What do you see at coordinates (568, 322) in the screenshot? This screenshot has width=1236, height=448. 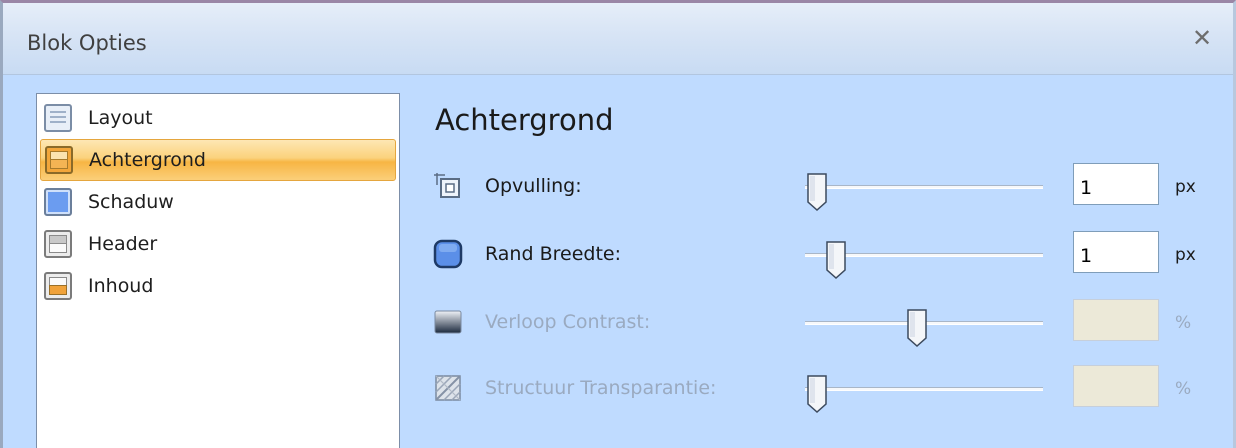 I see `verloop-contrast-label: Verloop Contrast:` at bounding box center [568, 322].